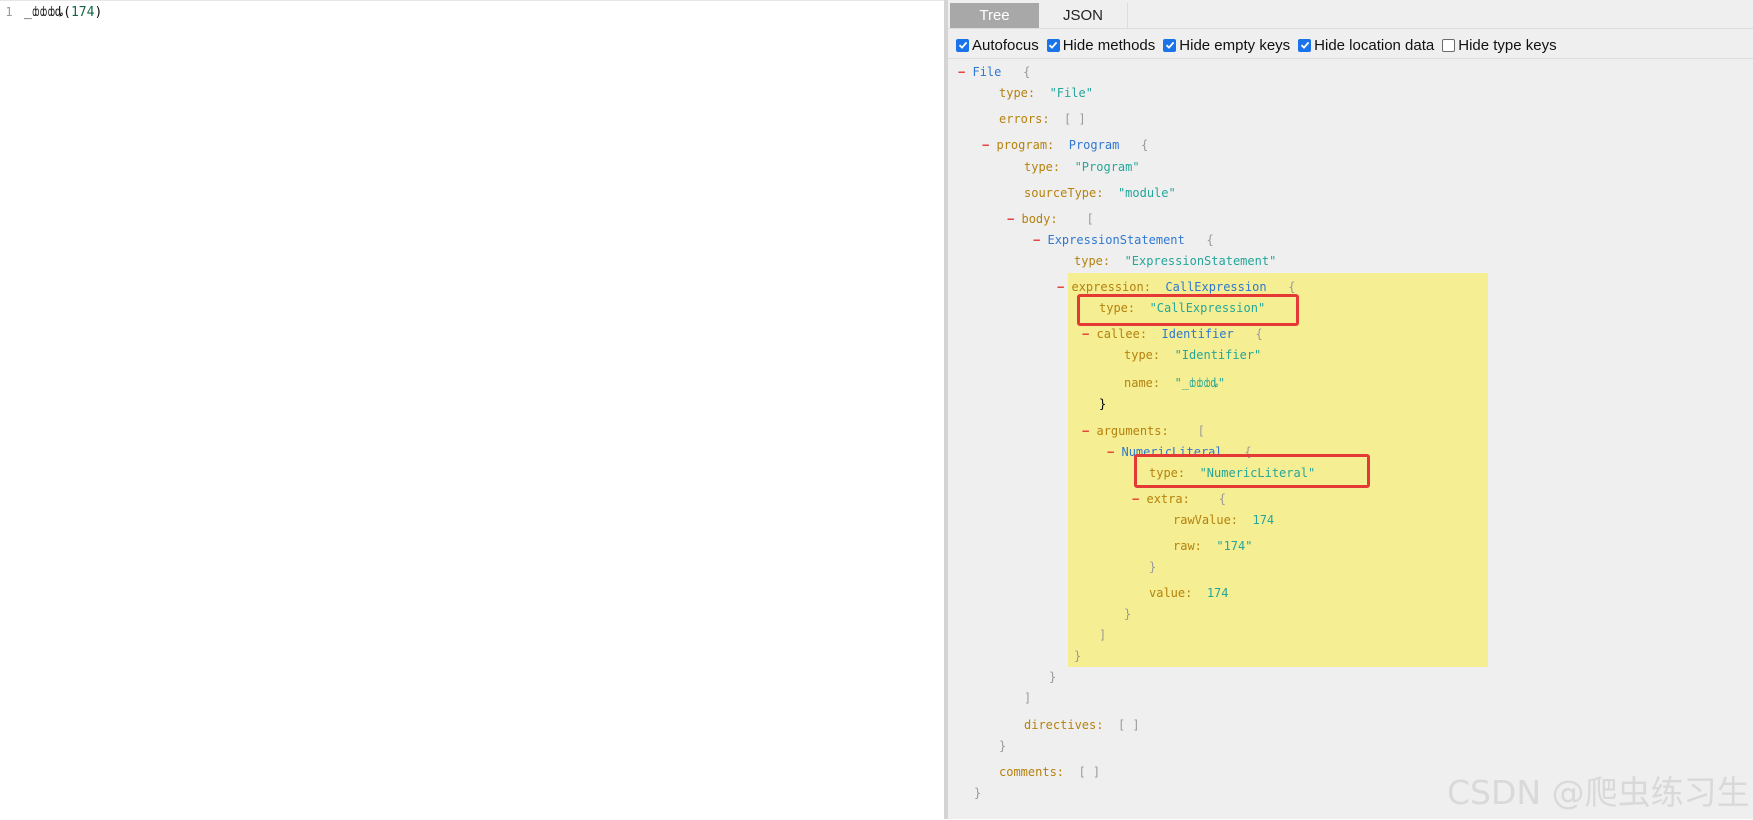 The height and width of the screenshot is (820, 1753). I want to click on code-number: 174, so click(82, 12).